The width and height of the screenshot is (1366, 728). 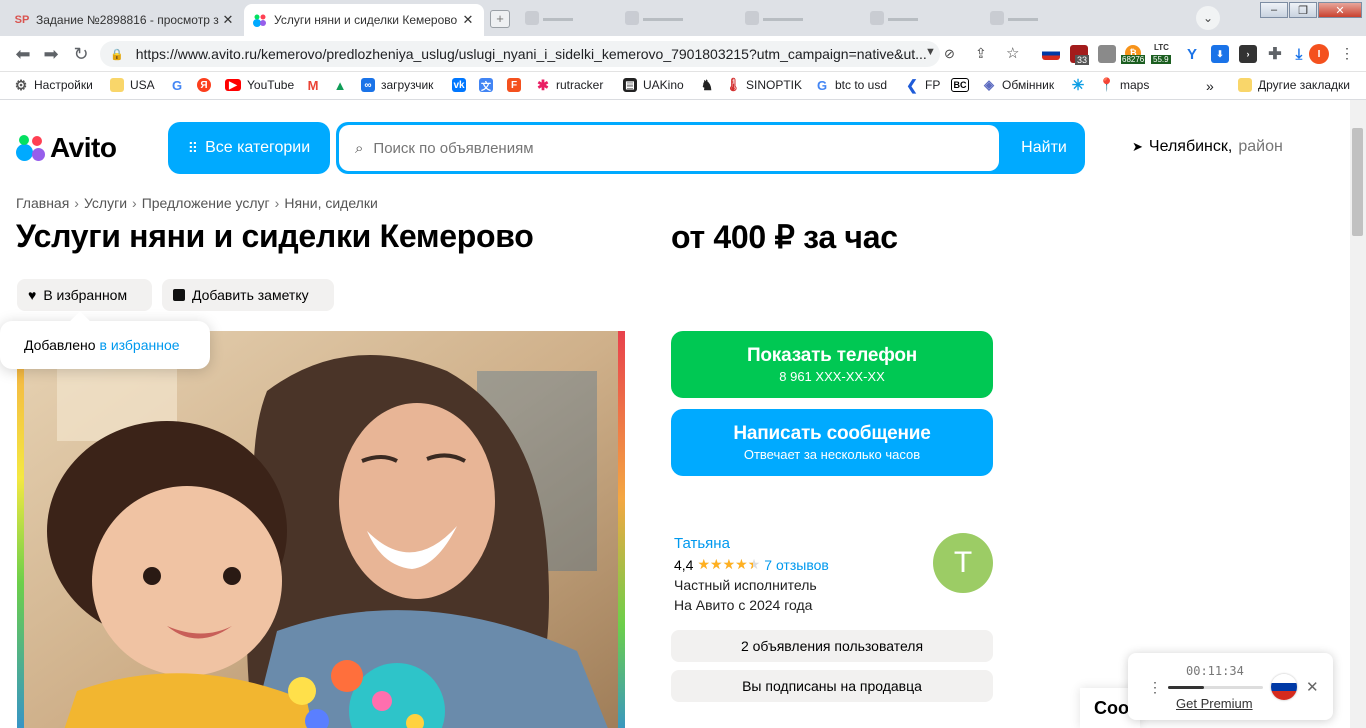 I want to click on avito-logo: Avito, so click(x=66, y=148).